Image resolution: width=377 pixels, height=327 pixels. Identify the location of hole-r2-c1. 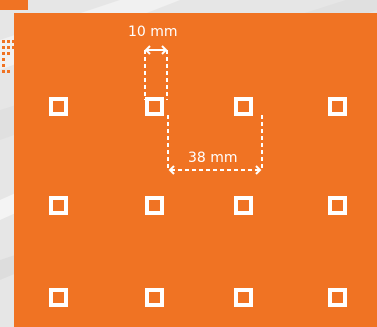
(58, 205).